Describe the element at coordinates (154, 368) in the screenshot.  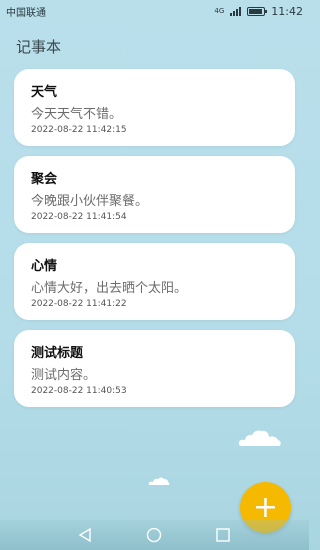
I see `note-card: 测试标题 测试内容。 2022-08-22 11:40:53` at that location.